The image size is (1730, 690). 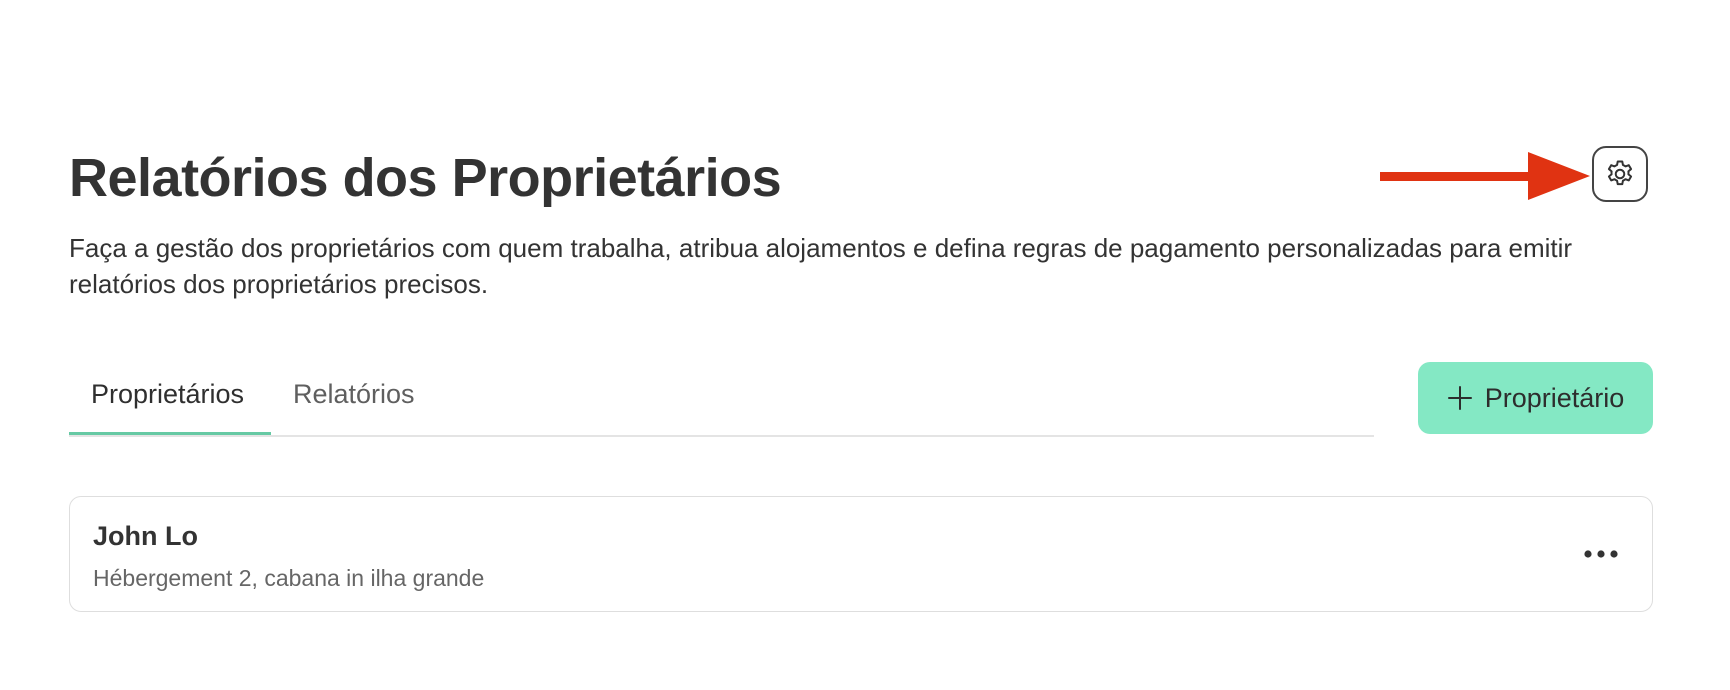 I want to click on owner-properties: Hébergement 2, cabana in ilha grande, so click(x=289, y=578).